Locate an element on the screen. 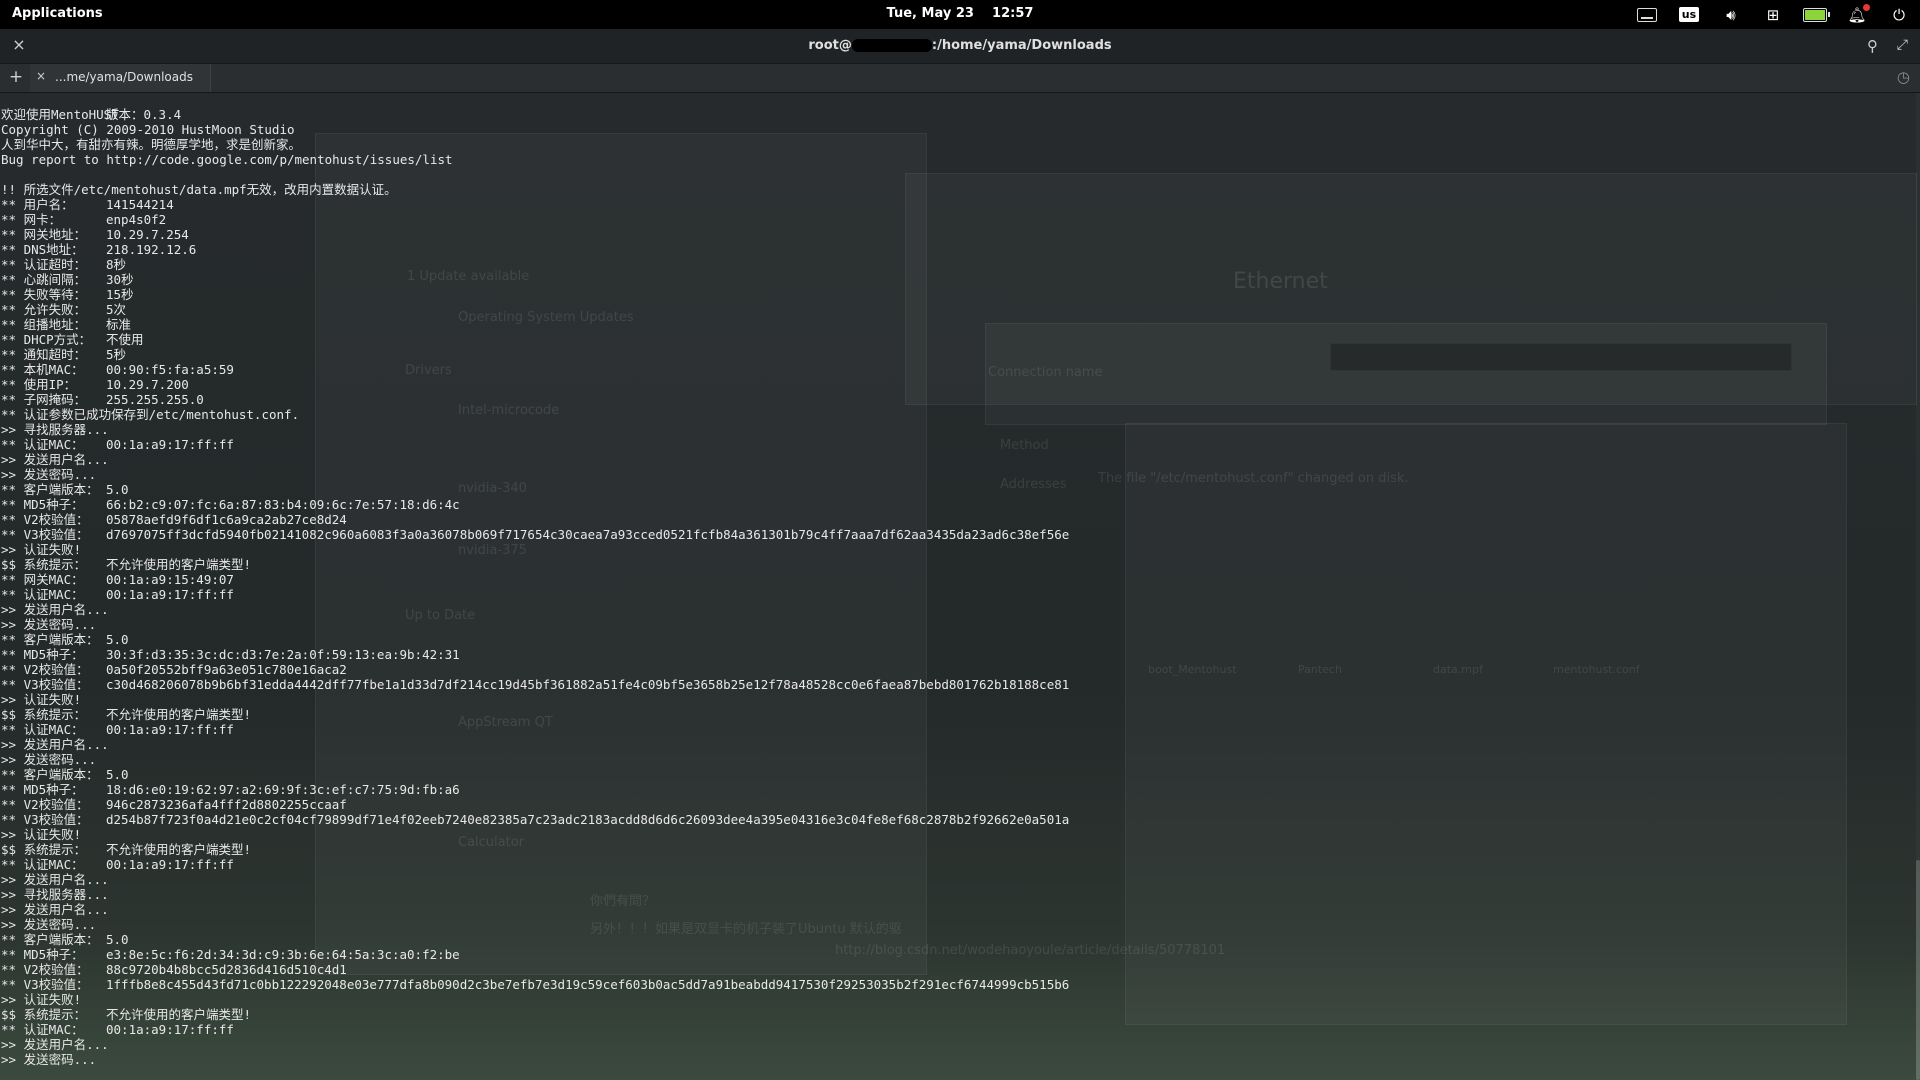 This screenshot has height=1080, width=1920. tab-close-icon: × is located at coordinates (41, 76).